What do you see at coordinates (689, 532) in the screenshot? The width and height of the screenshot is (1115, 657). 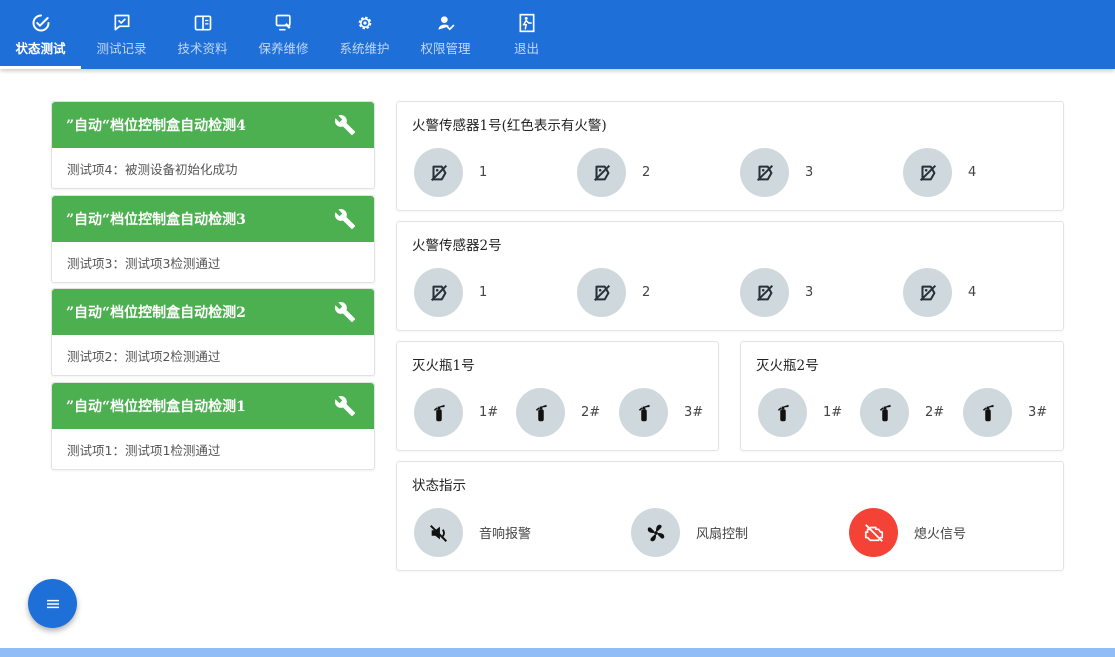 I see `status-indicator-fan-control: 风扇控制` at bounding box center [689, 532].